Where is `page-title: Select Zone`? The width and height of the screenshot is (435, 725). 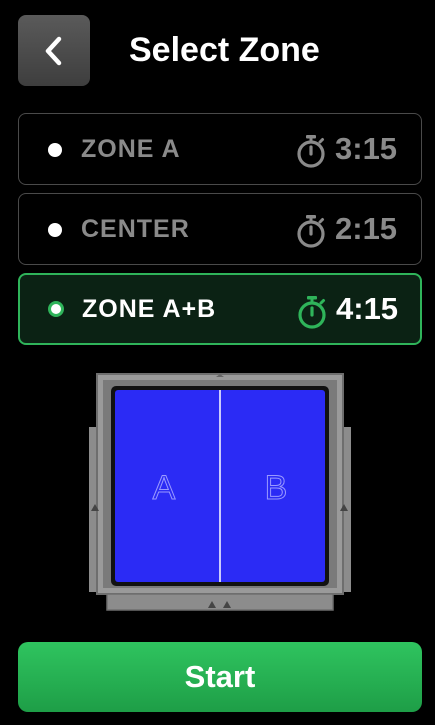 page-title: Select Zone is located at coordinates (224, 50).